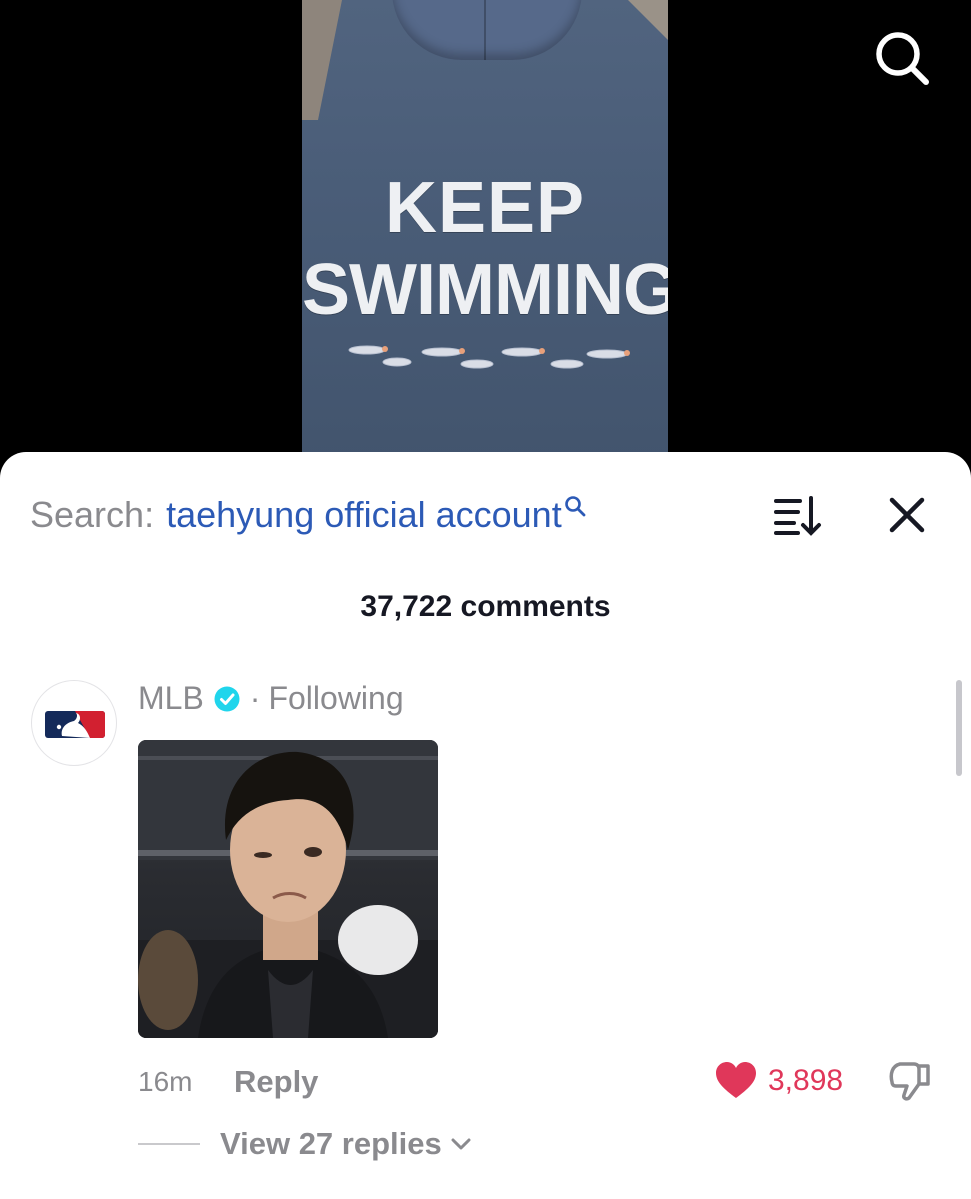  What do you see at coordinates (485, 290) in the screenshot?
I see `shirt-print-line2: SWIMMING` at bounding box center [485, 290].